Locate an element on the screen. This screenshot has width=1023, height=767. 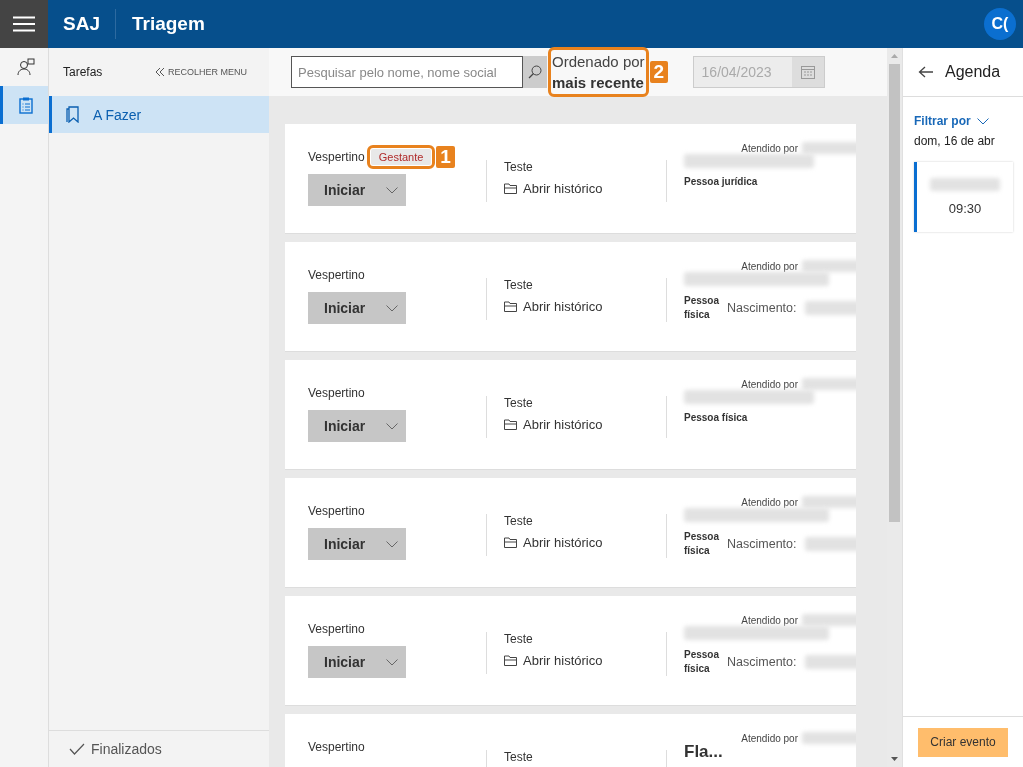
callout-number: 2 is located at coordinates (659, 72).